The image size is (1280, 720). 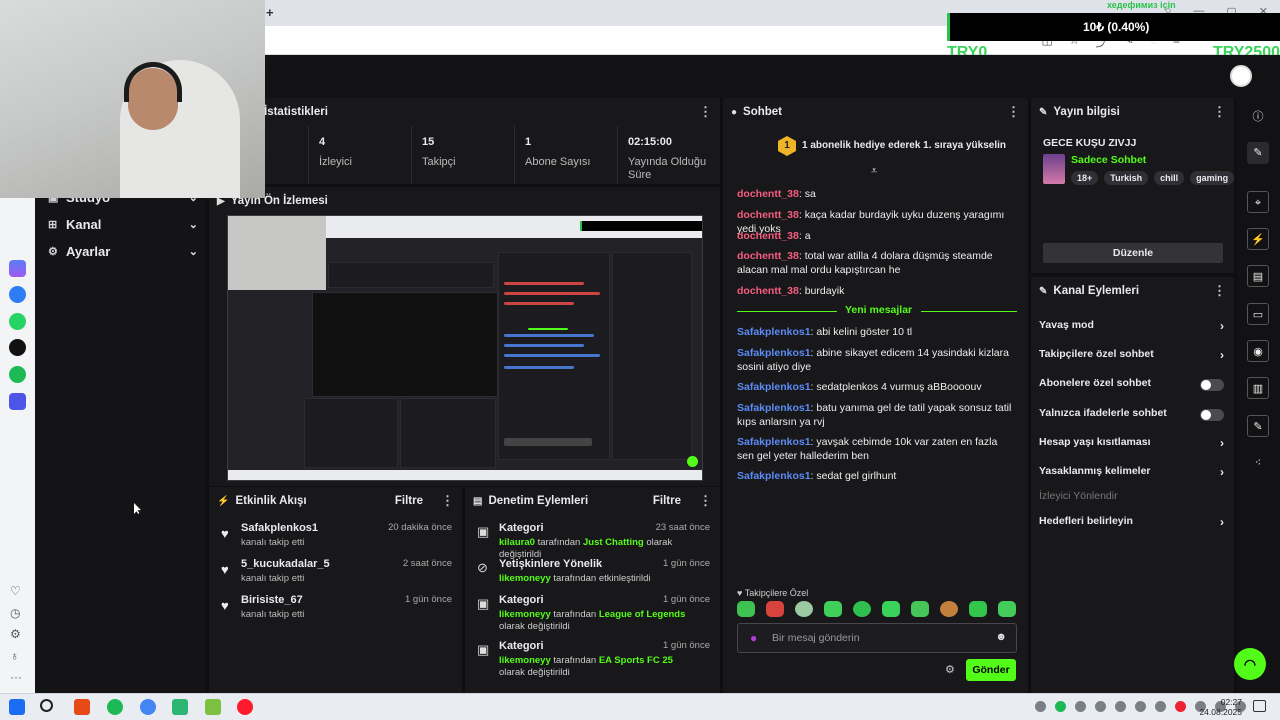 I want to click on action-goals: Hedefleri belirleyin ›, so click(x=1131, y=523).